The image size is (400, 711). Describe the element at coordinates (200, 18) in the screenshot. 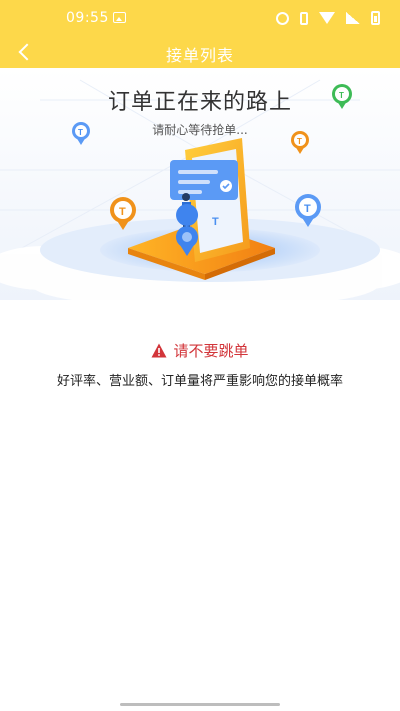

I see `status-bar: 09:55` at that location.